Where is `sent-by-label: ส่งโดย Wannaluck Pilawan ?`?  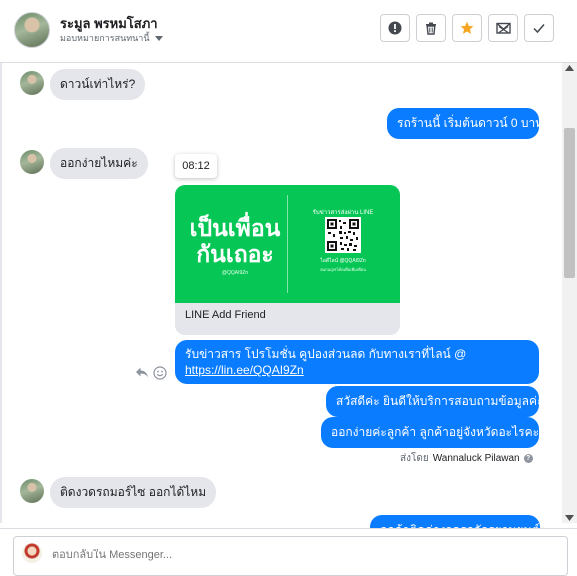 sent-by-label: ส่งโดย Wannaluck Pilawan ? is located at coordinates (466, 458).